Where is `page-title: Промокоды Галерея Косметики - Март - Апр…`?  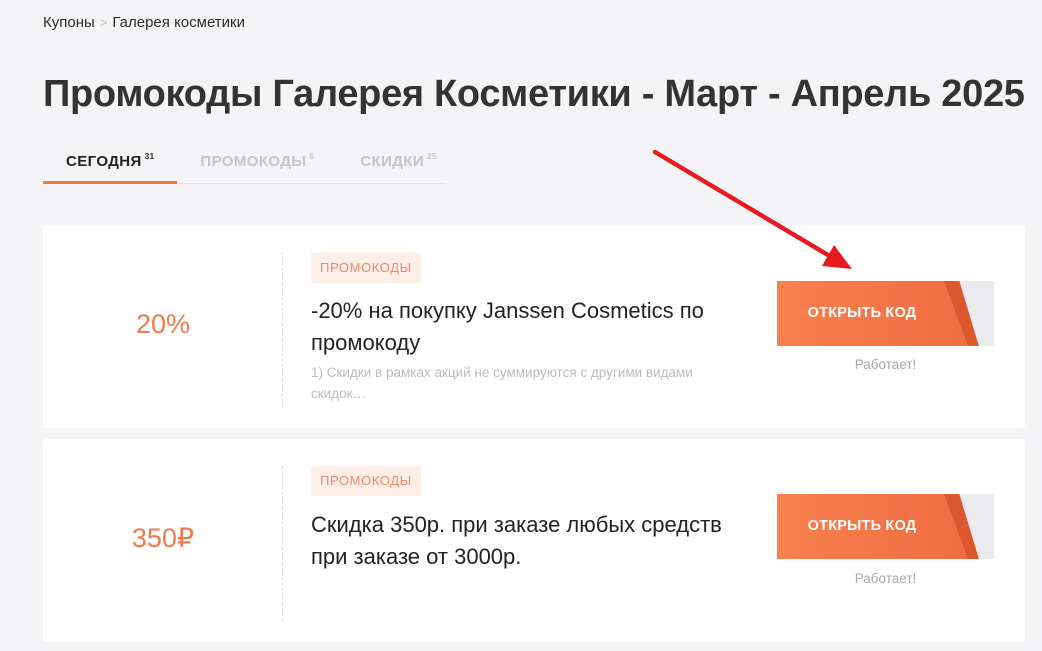
page-title: Промокоды Галерея Косметики - Март - Апр… is located at coordinates (534, 94).